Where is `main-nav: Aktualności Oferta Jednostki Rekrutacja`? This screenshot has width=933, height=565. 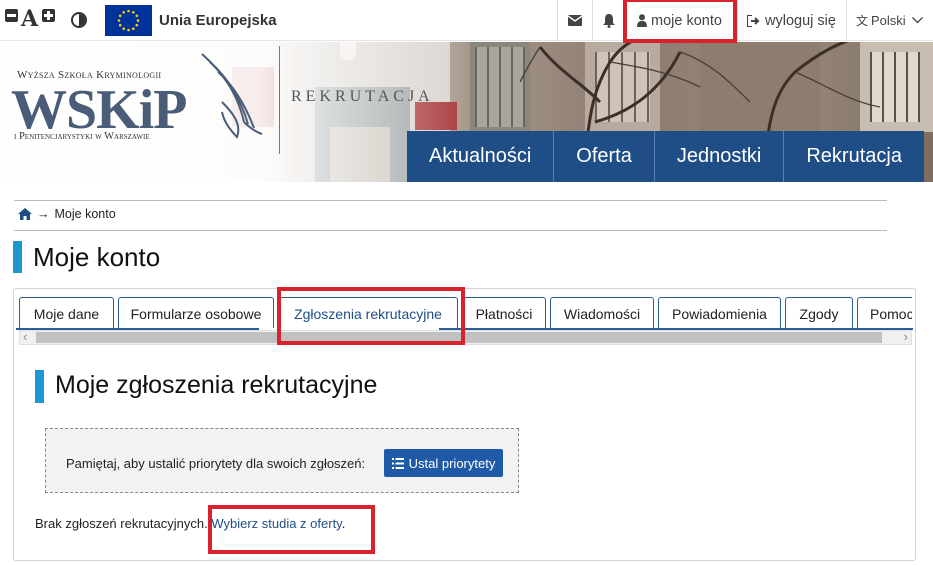 main-nav: Aktualności Oferta Jednostki Rekrutacja is located at coordinates (665, 156).